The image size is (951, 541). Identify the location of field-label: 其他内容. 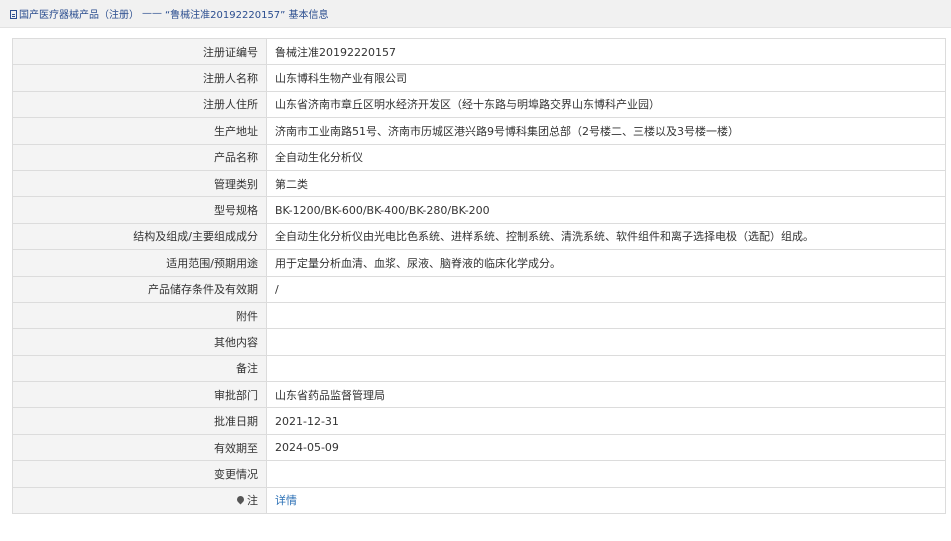
(139, 342).